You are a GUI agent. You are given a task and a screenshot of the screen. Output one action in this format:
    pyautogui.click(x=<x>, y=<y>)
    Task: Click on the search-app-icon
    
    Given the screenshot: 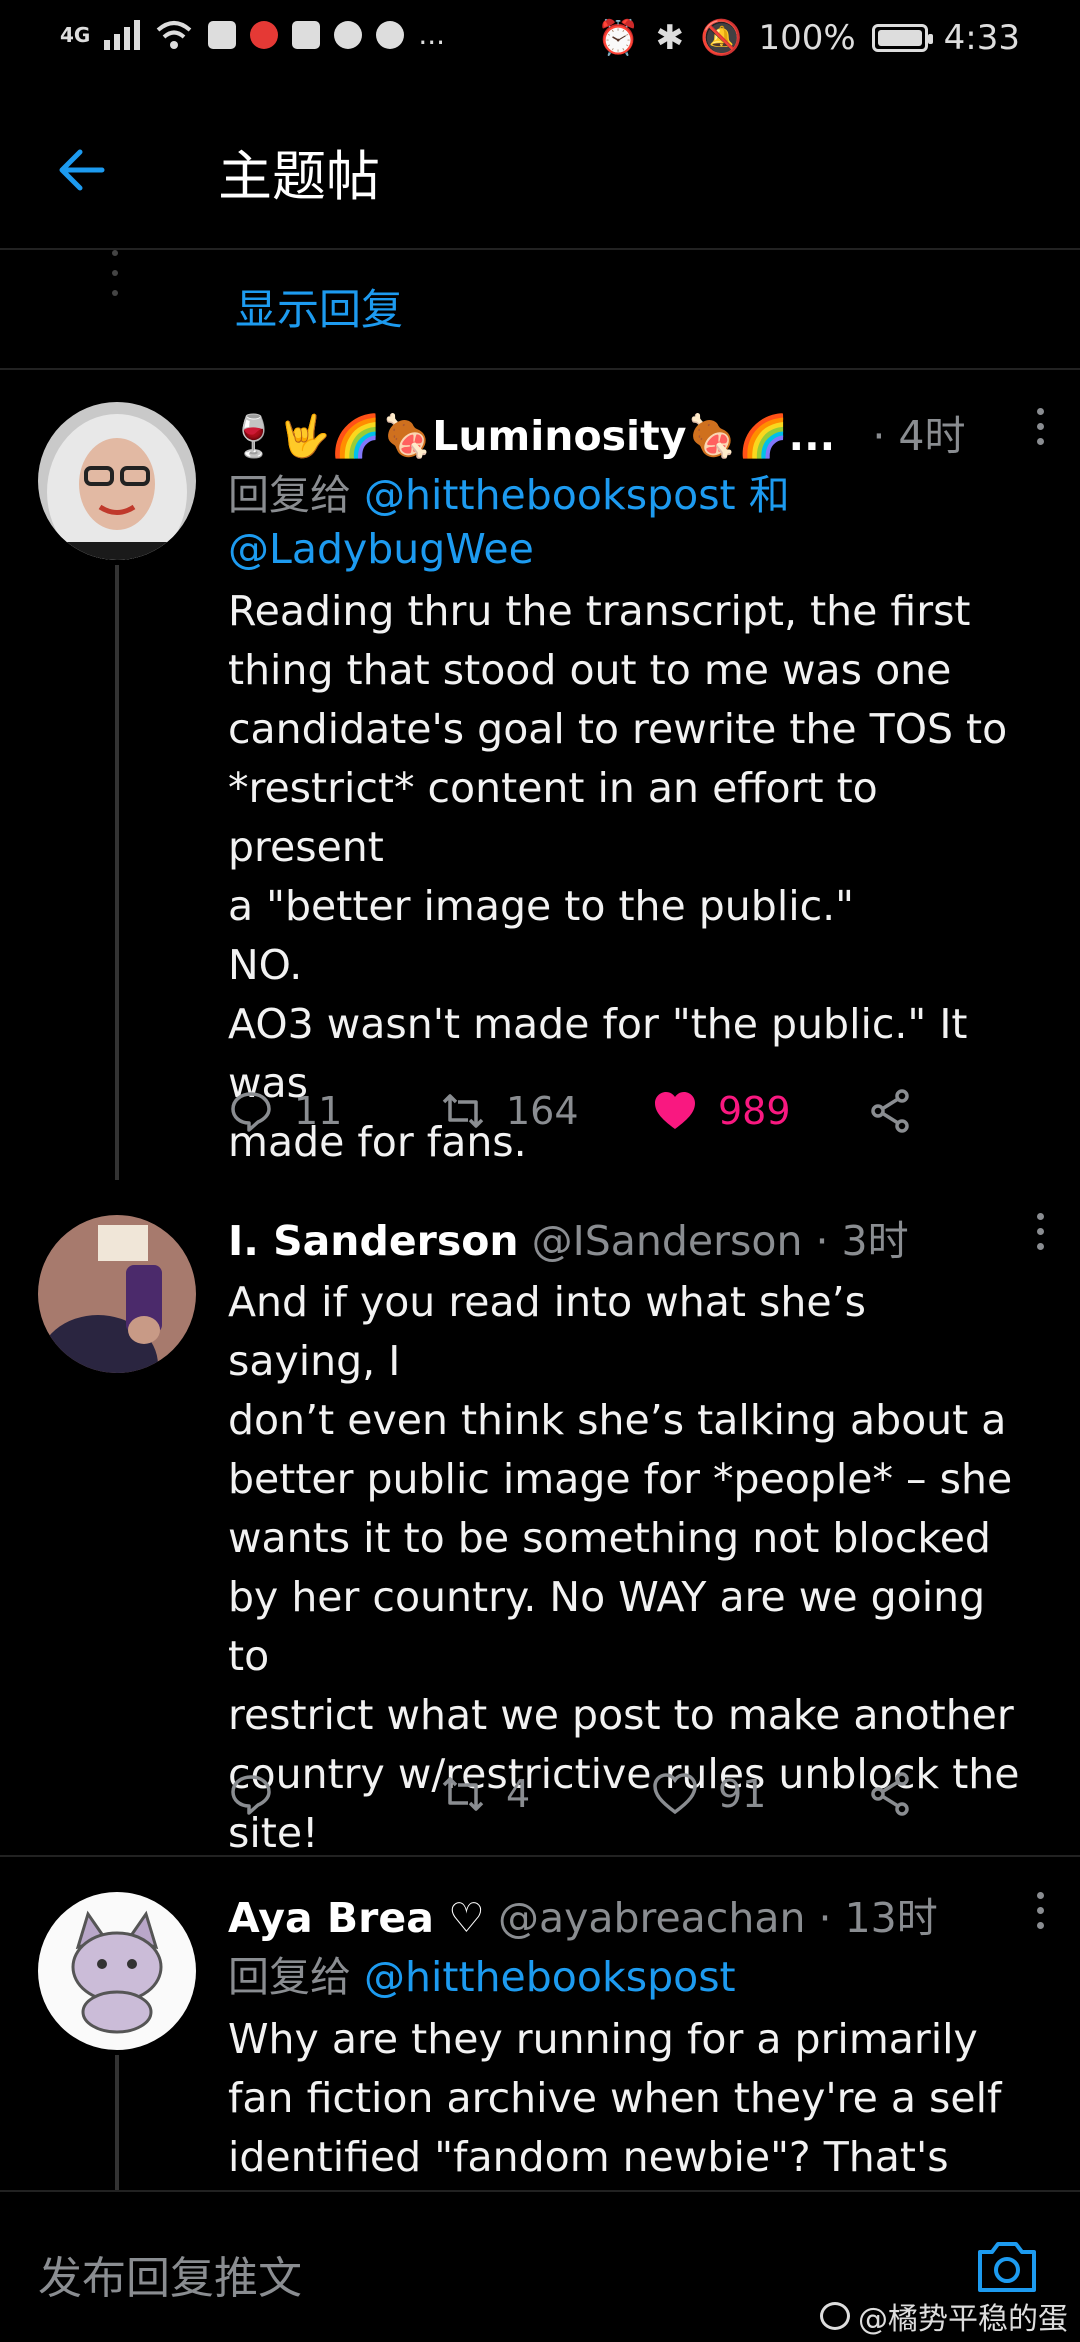 What is the action you would take?
    pyautogui.click(x=264, y=34)
    